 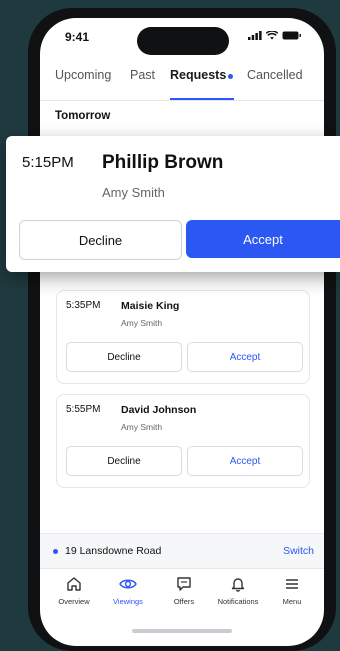 What do you see at coordinates (163, 162) in the screenshot?
I see `request-name: Phillip Brown` at bounding box center [163, 162].